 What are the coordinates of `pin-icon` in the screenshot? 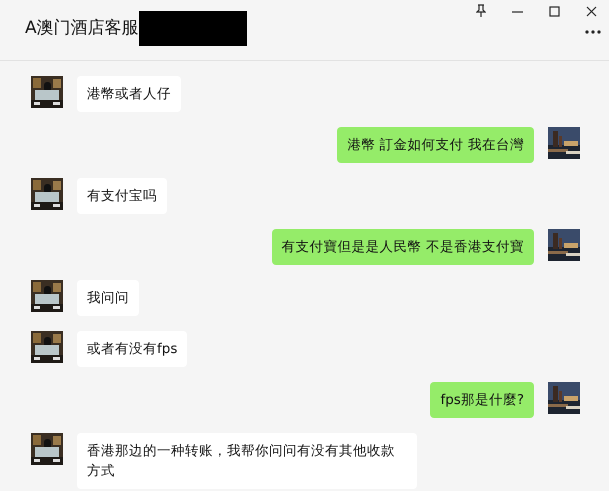 It's located at (481, 11).